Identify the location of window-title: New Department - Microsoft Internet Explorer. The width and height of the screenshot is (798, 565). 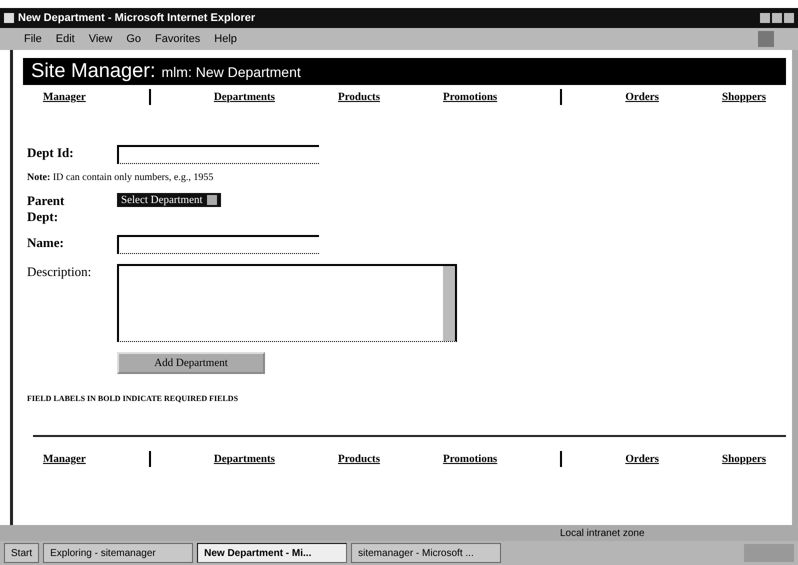
(137, 18).